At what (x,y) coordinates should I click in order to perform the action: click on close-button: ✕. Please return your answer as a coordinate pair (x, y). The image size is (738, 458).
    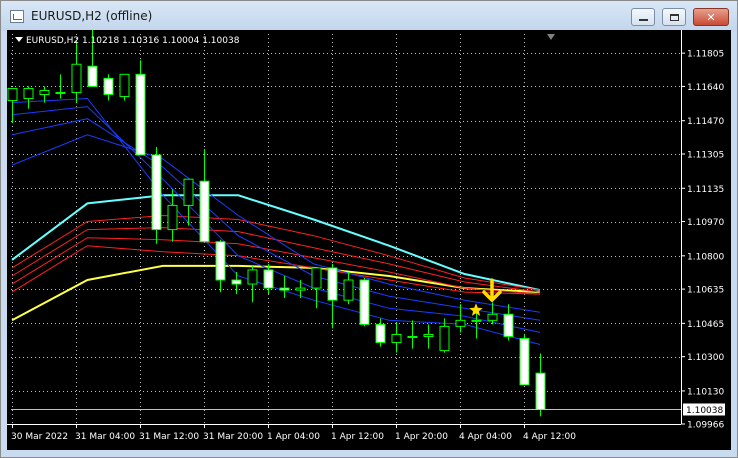
    Looking at the image, I should click on (711, 17).